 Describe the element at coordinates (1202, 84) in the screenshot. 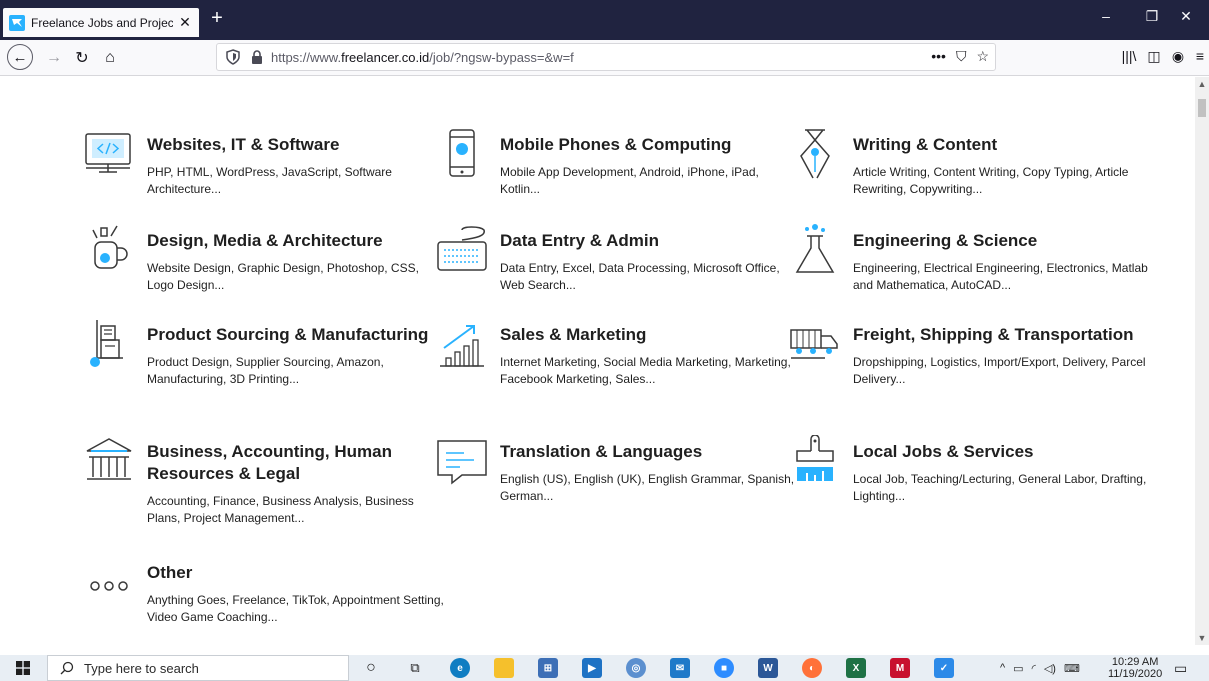

I see `scroll-up-arrow-icon: ▲` at that location.